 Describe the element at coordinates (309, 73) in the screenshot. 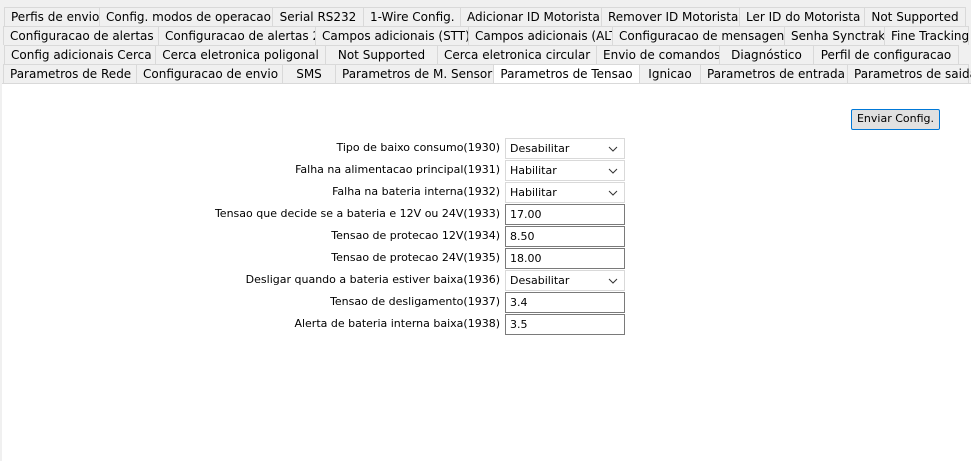

I see `tab-sms: SMS` at that location.